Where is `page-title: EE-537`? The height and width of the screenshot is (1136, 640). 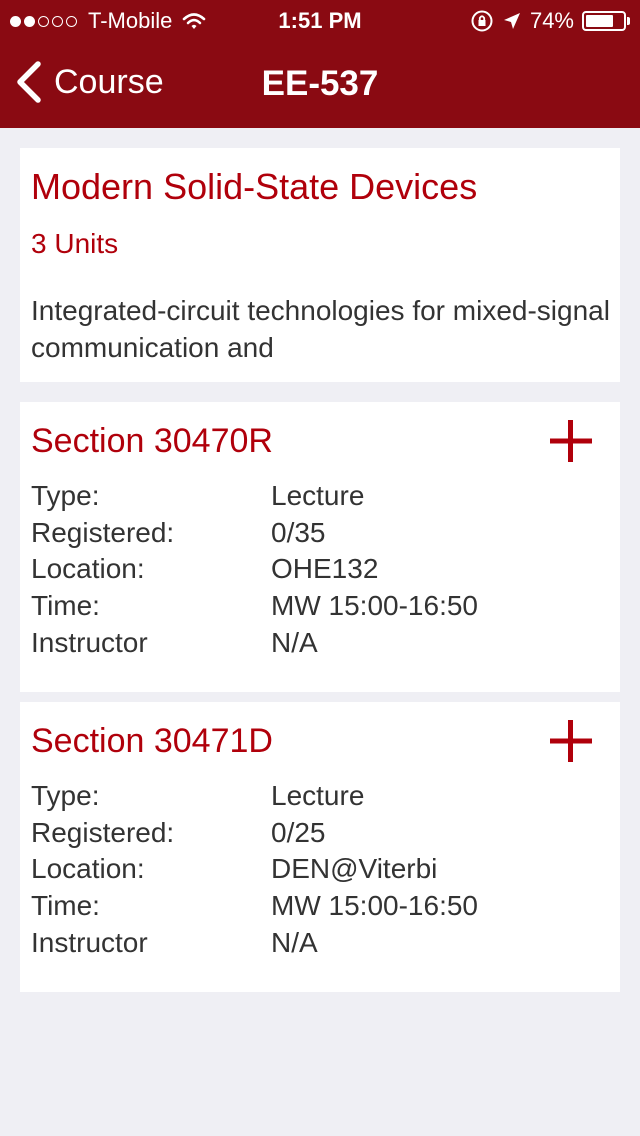
page-title: EE-537 is located at coordinates (320, 83).